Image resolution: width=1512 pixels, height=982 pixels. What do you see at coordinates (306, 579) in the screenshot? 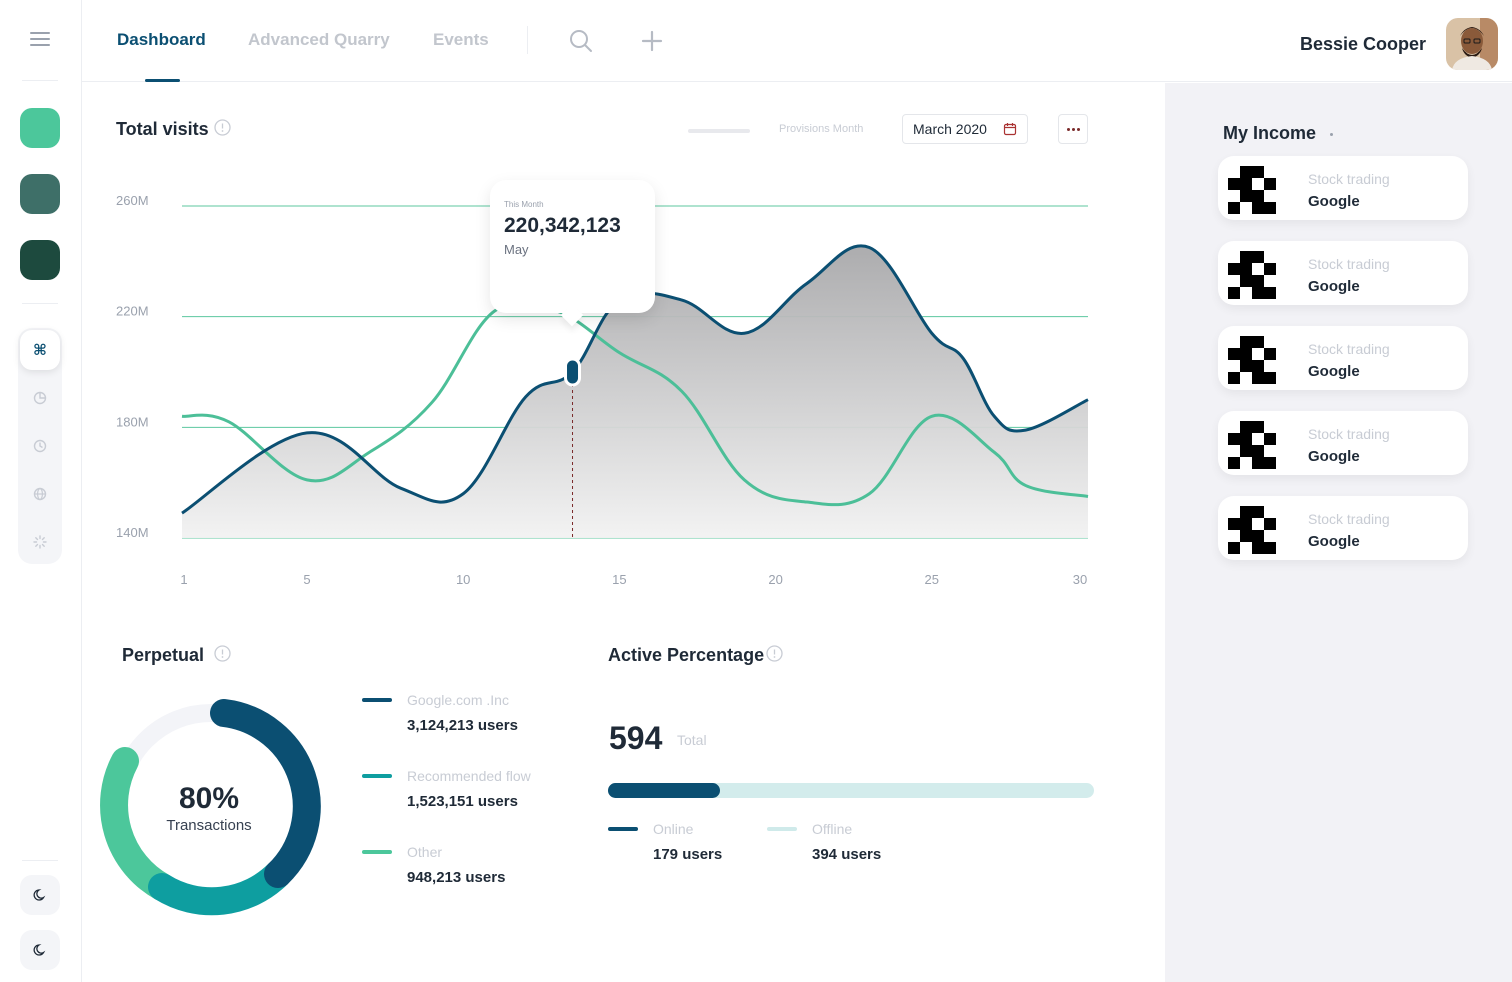
I see `x-tick-label: 5` at bounding box center [306, 579].